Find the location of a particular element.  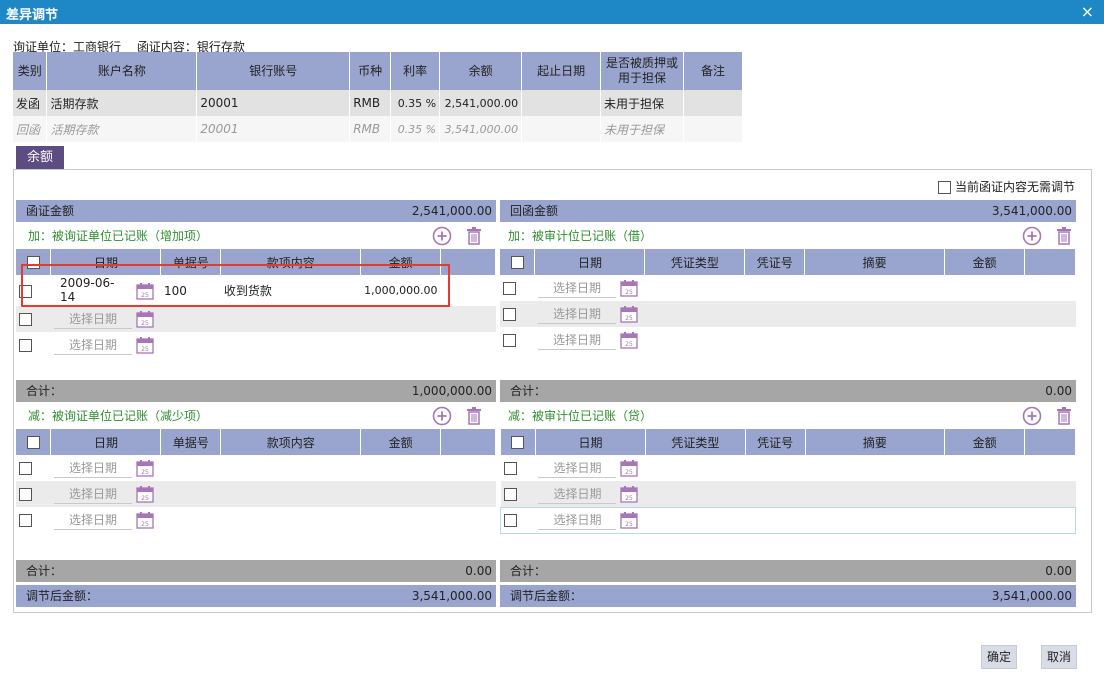

close-icon: × is located at coordinates (1087, 11).